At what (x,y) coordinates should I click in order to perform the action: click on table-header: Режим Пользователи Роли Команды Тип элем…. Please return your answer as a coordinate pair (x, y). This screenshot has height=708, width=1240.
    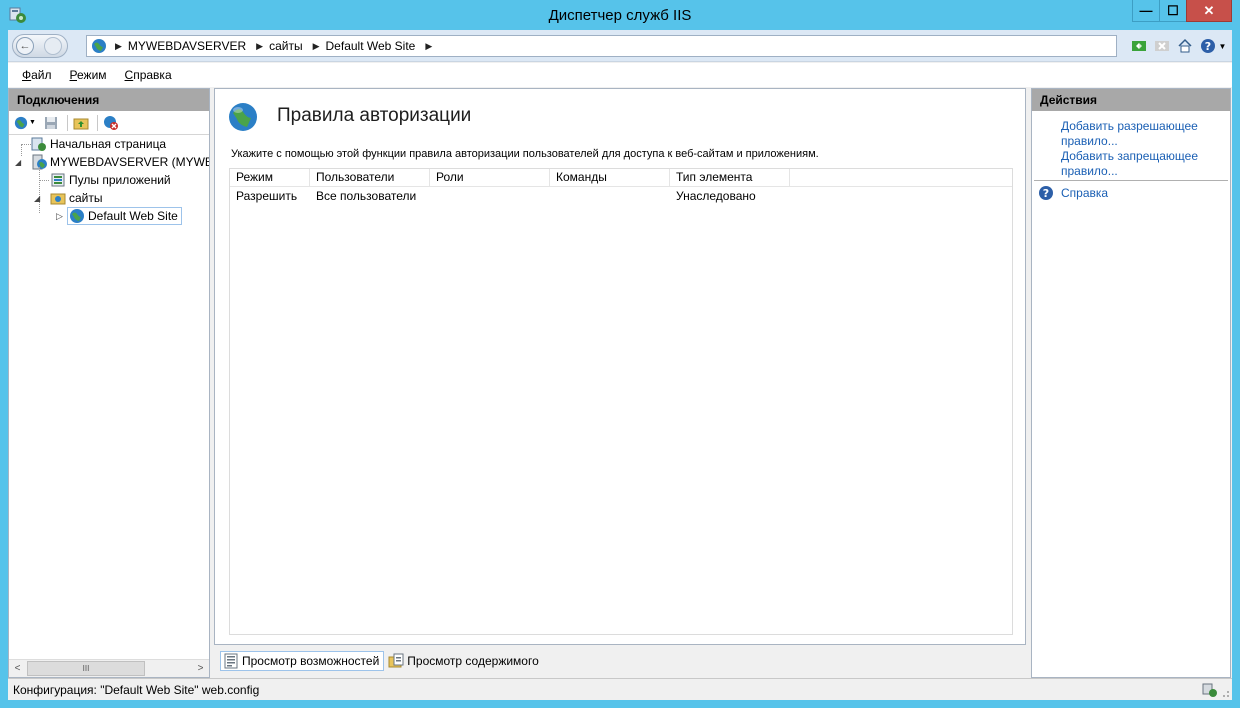
    Looking at the image, I should click on (621, 178).